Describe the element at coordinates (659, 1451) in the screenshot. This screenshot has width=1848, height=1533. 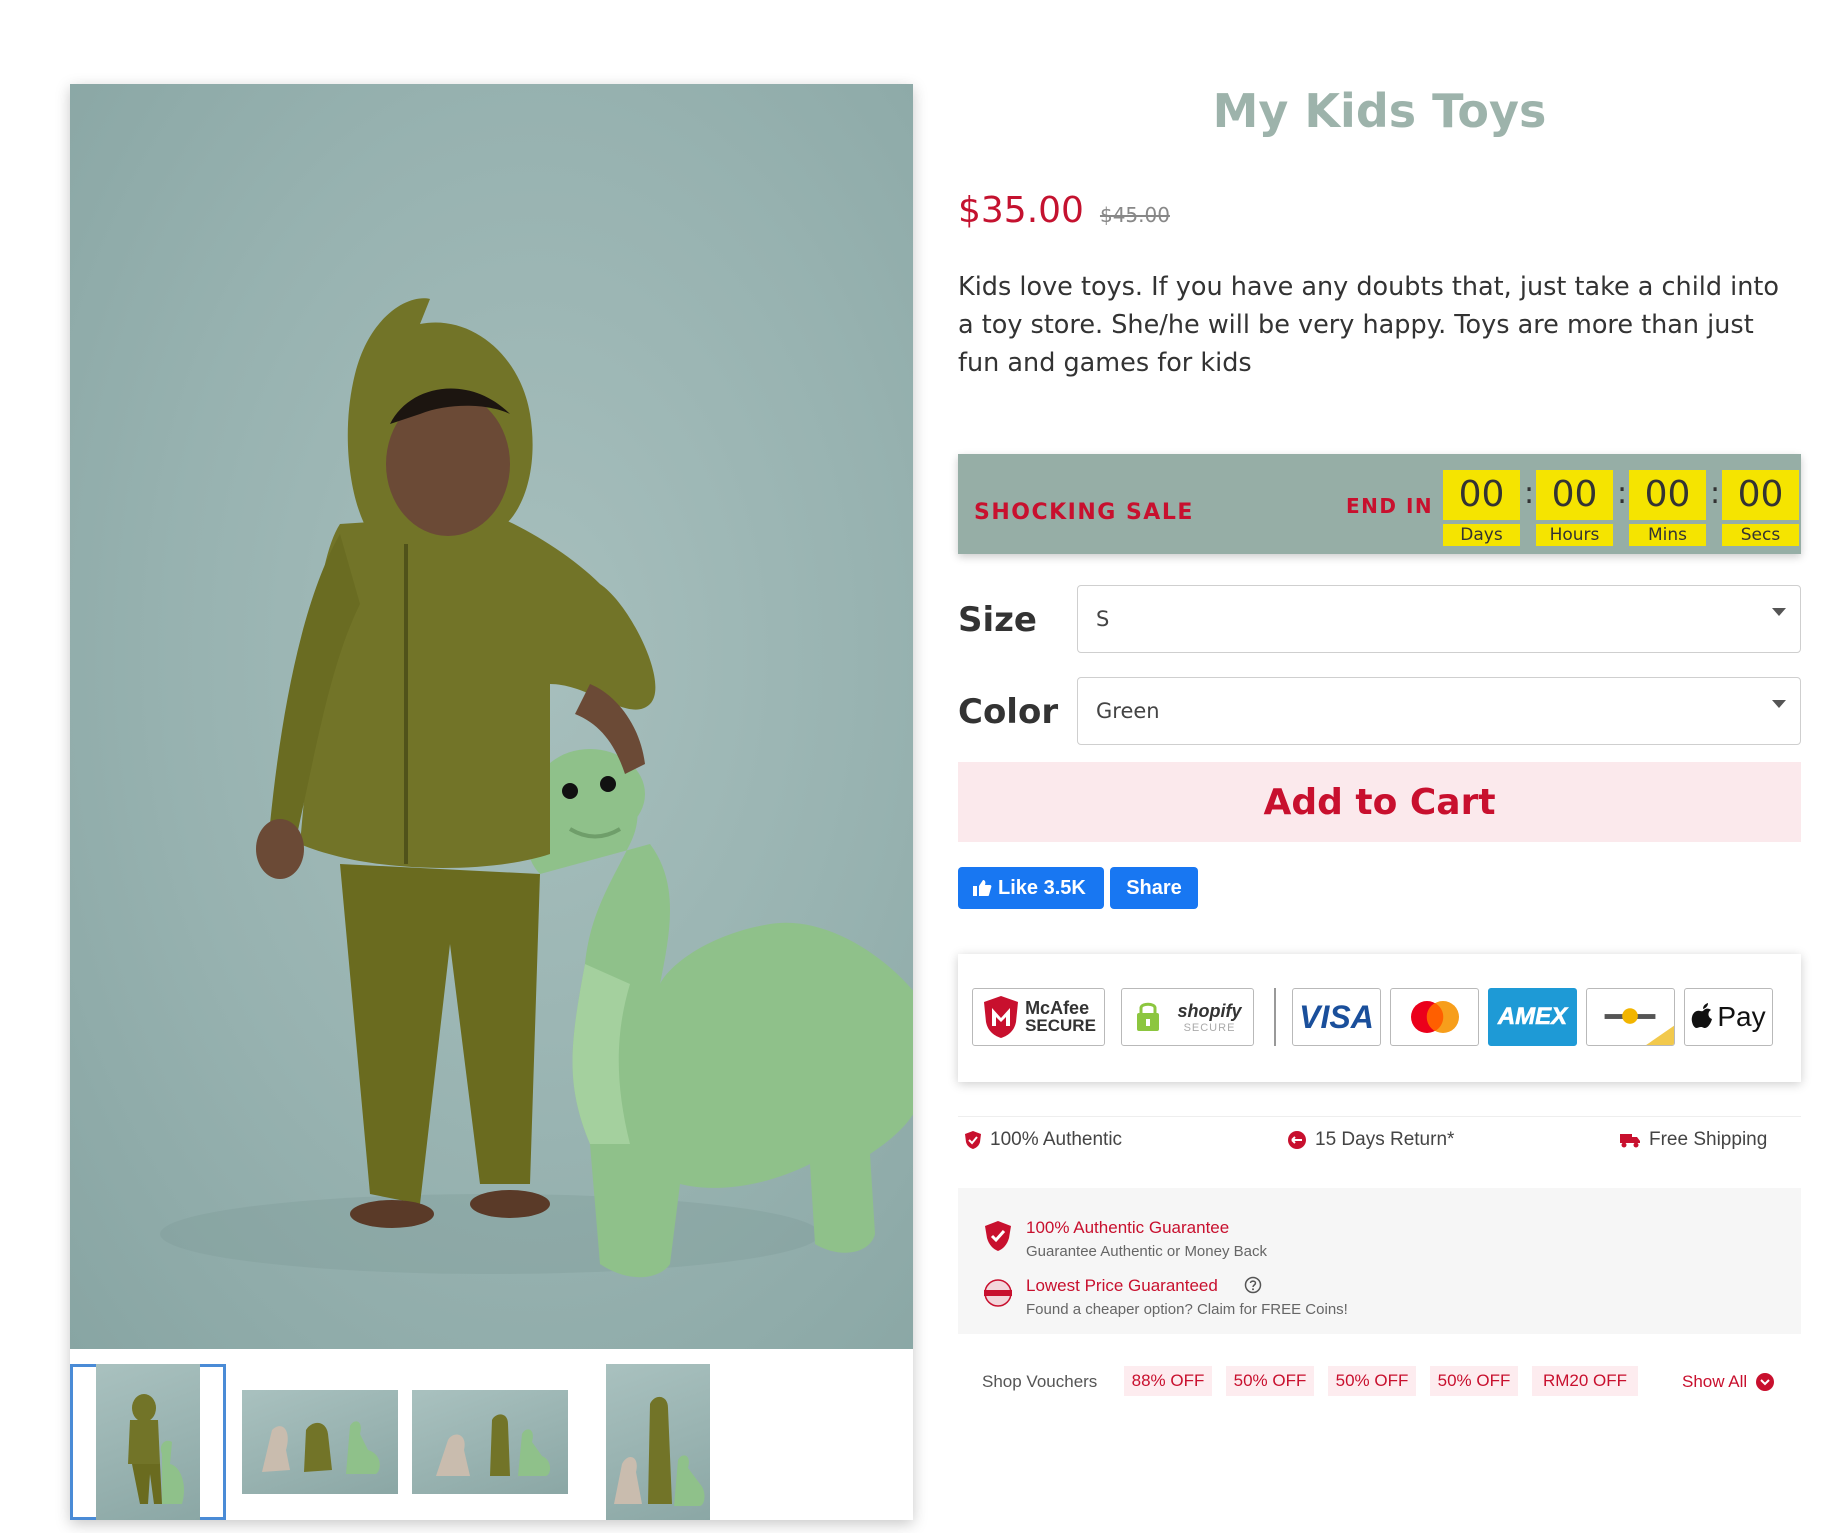
I see `thumbnail-4-image` at that location.